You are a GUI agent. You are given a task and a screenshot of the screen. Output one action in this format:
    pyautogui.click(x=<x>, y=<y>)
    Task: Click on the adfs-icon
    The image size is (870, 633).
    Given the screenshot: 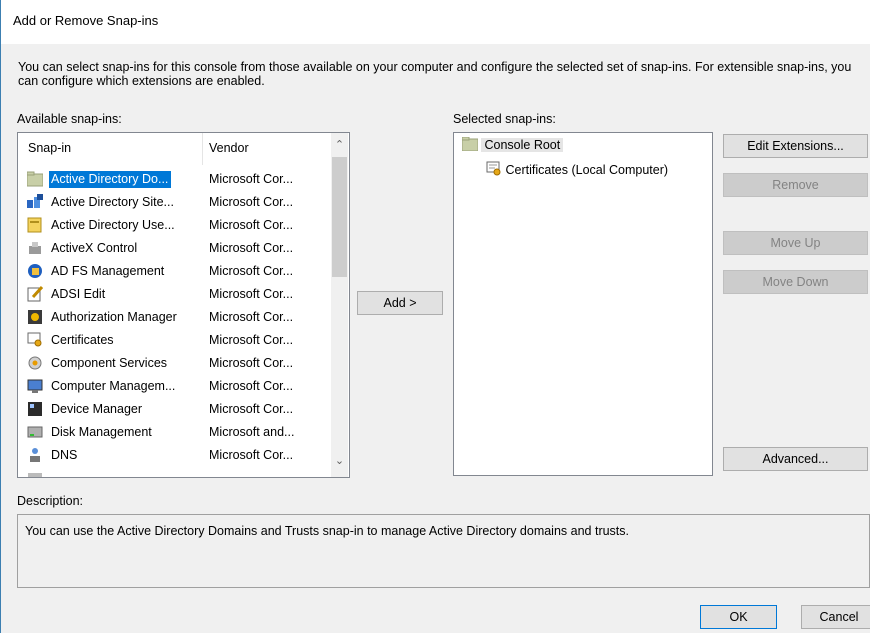 What is the action you would take?
    pyautogui.click(x=35, y=271)
    